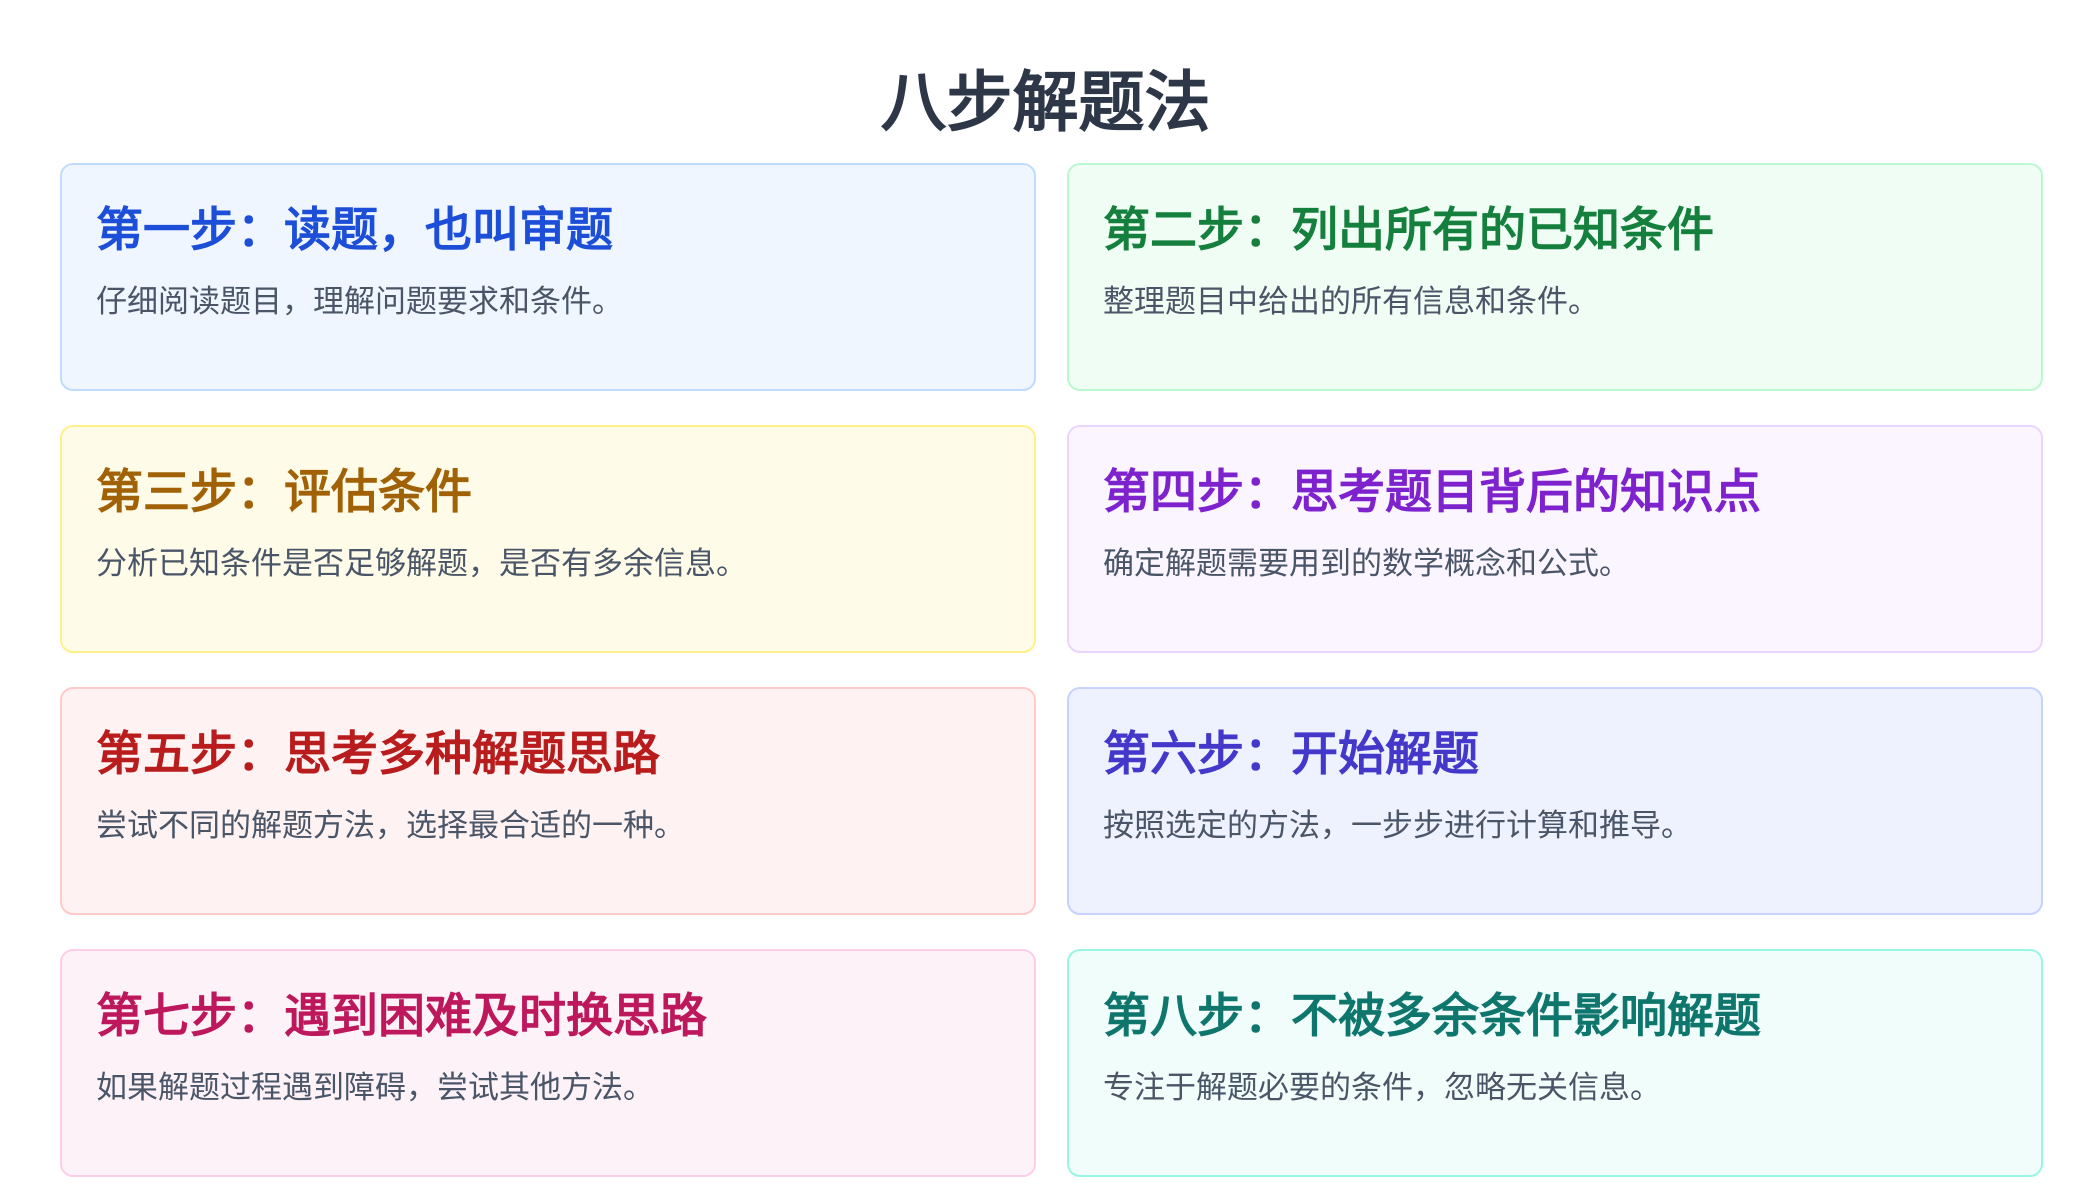  What do you see at coordinates (421, 564) in the screenshot?
I see `step-description: 分析已知条件是否足够解题，是否有多余信息。` at bounding box center [421, 564].